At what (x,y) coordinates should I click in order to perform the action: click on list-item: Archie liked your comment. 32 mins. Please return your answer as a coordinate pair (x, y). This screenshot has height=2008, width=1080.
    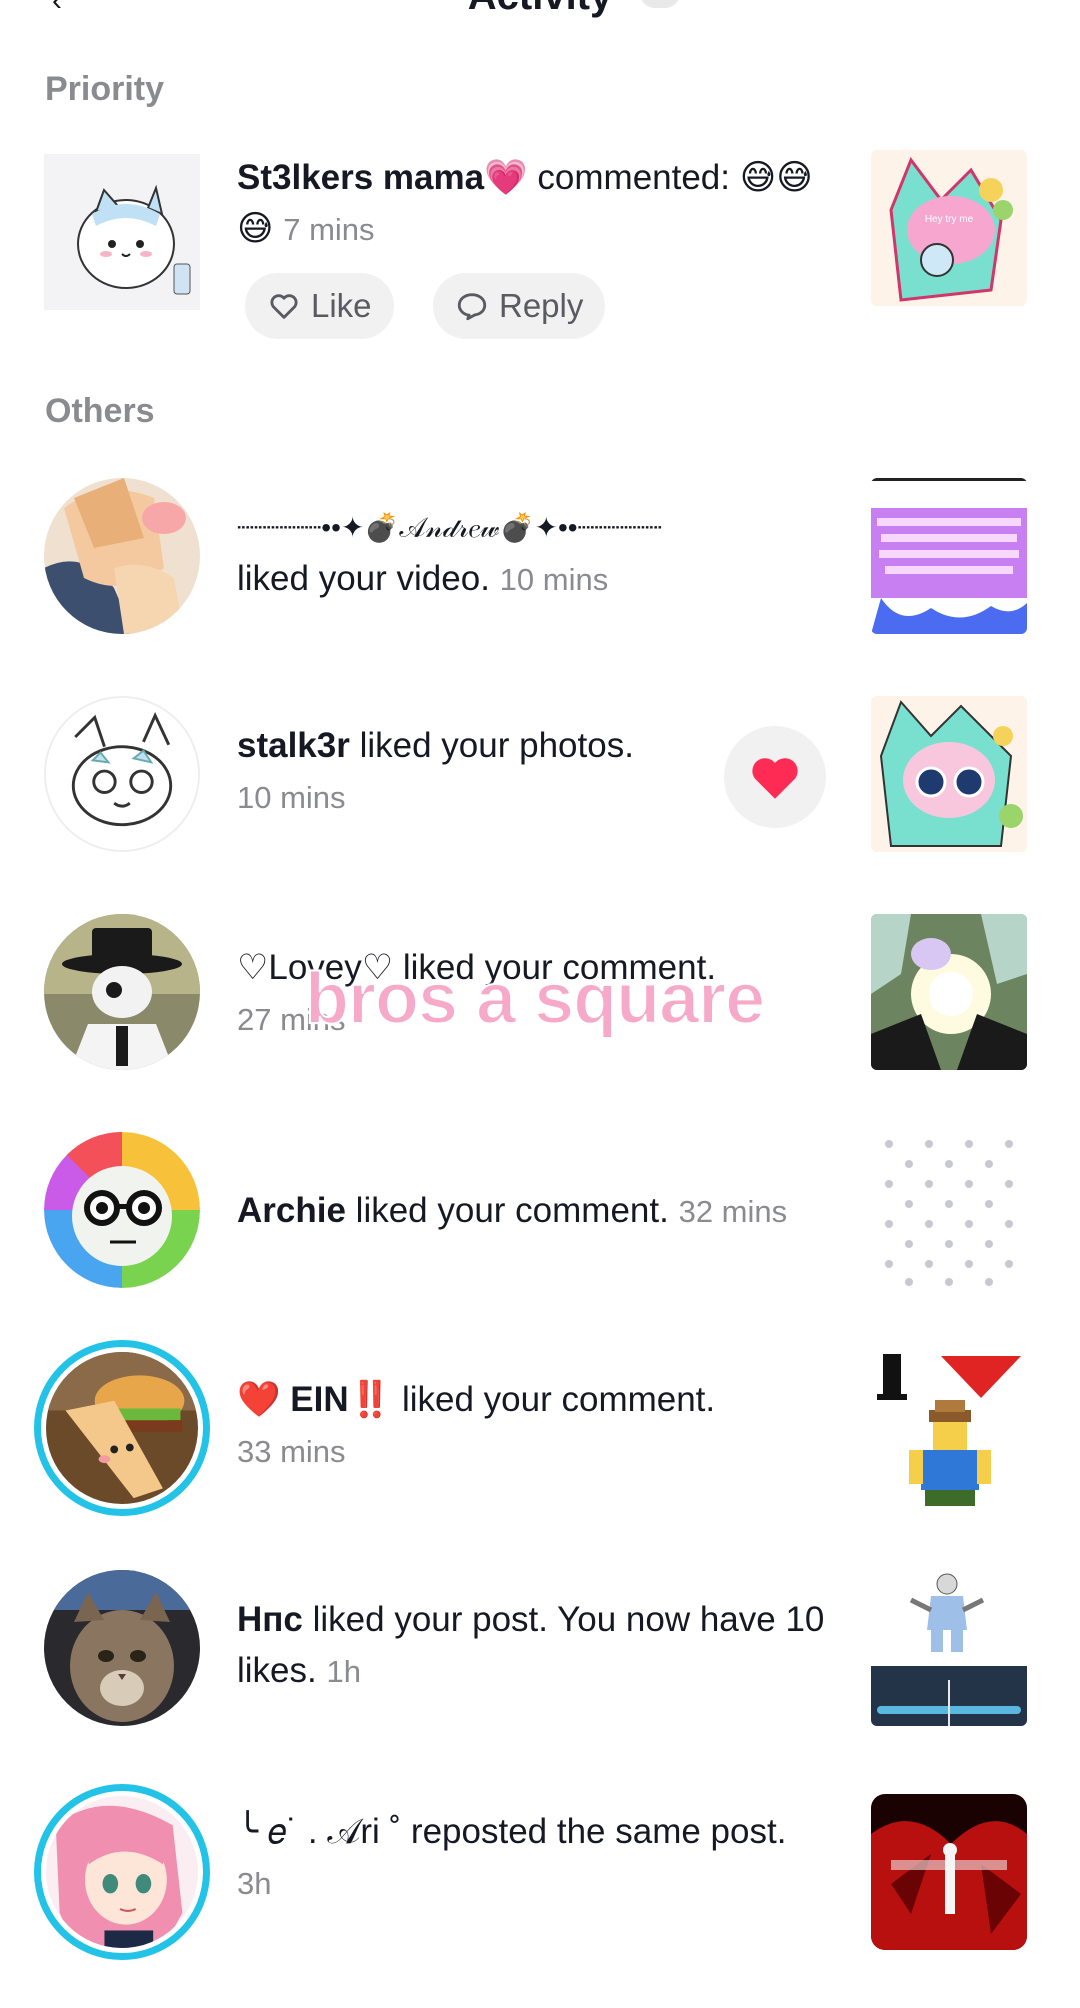
    Looking at the image, I should click on (540, 1212).